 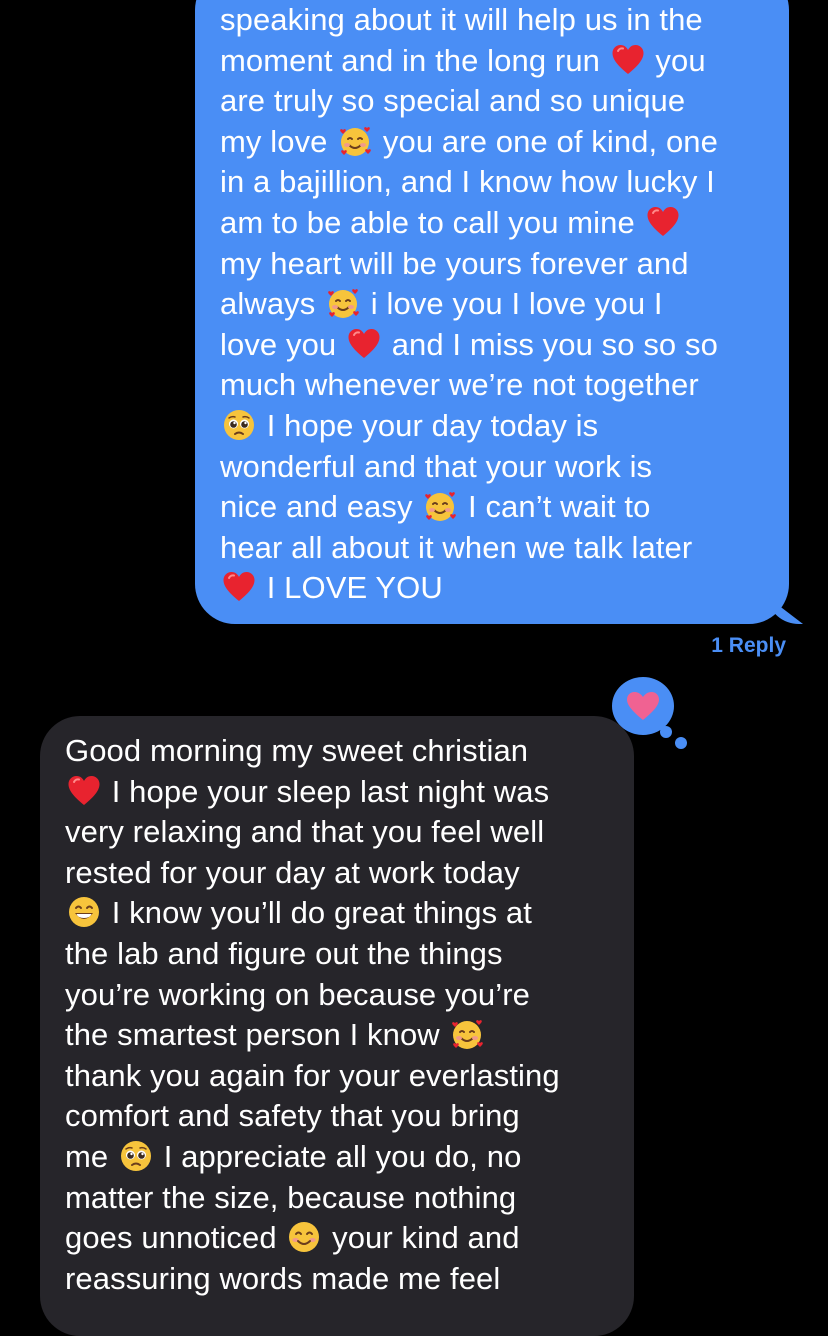 I want to click on message-text: much whenever we’re not together, so click(x=459, y=385).